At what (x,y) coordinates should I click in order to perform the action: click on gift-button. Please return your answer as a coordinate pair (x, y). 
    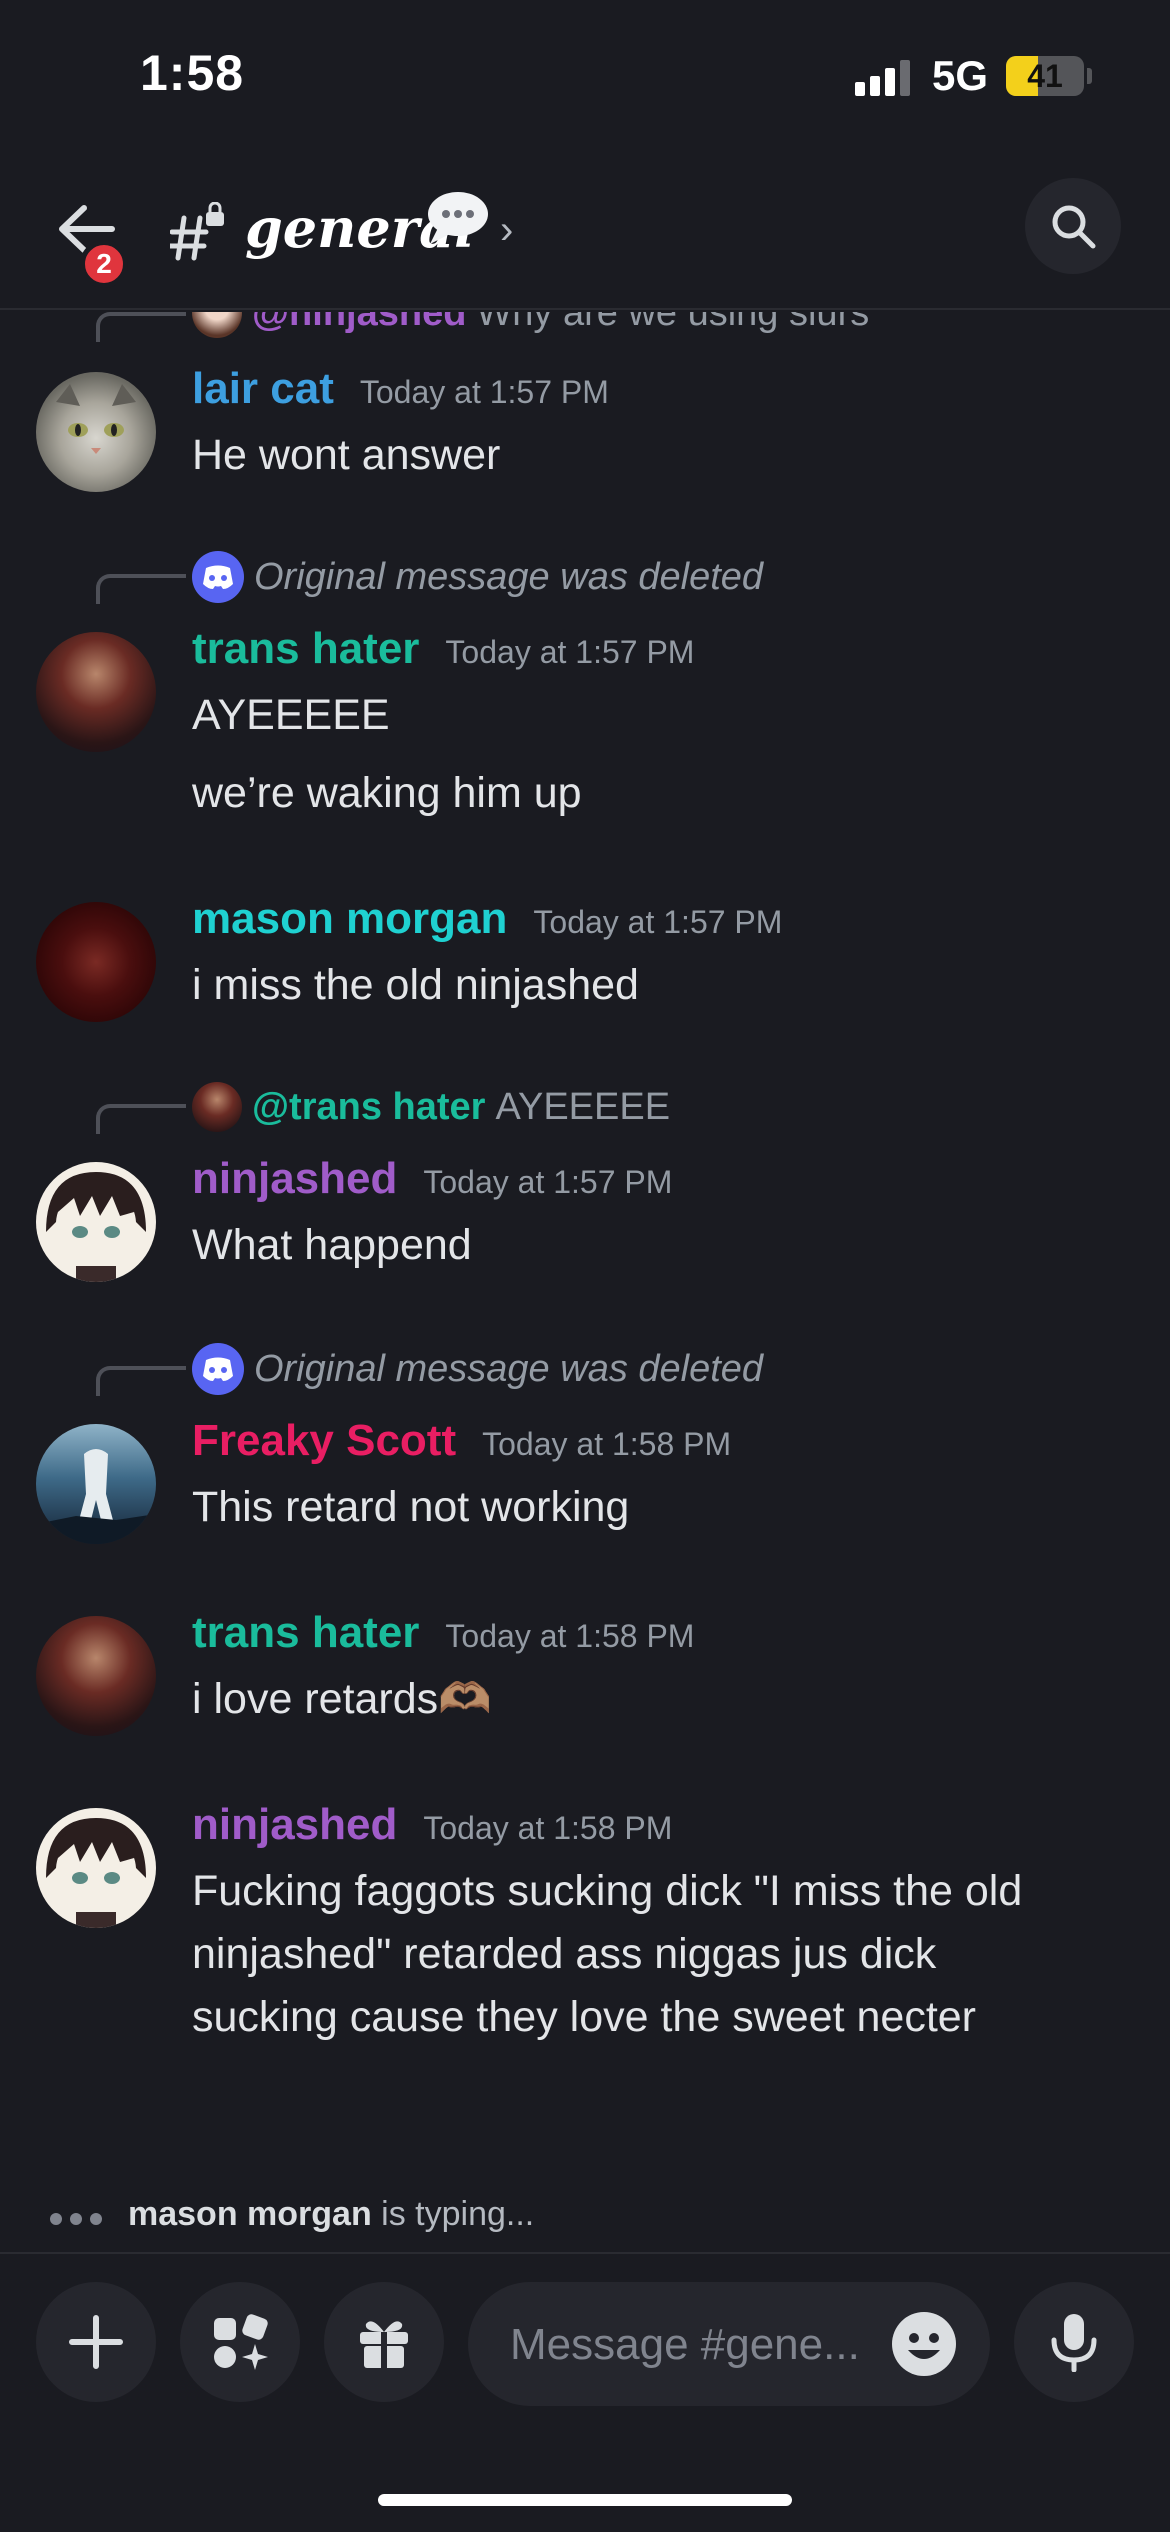
    Looking at the image, I should click on (384, 2342).